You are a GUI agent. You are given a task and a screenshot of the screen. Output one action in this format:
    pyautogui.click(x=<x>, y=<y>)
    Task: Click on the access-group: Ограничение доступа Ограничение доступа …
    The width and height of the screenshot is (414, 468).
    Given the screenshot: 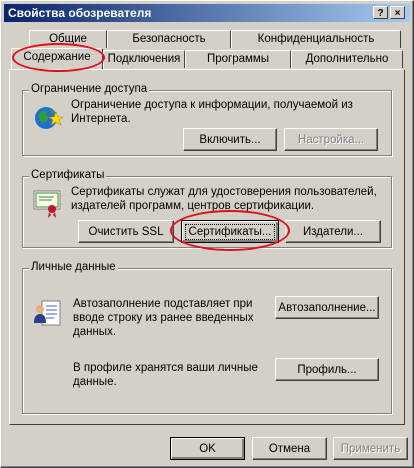 What is the action you would take?
    pyautogui.click(x=207, y=119)
    